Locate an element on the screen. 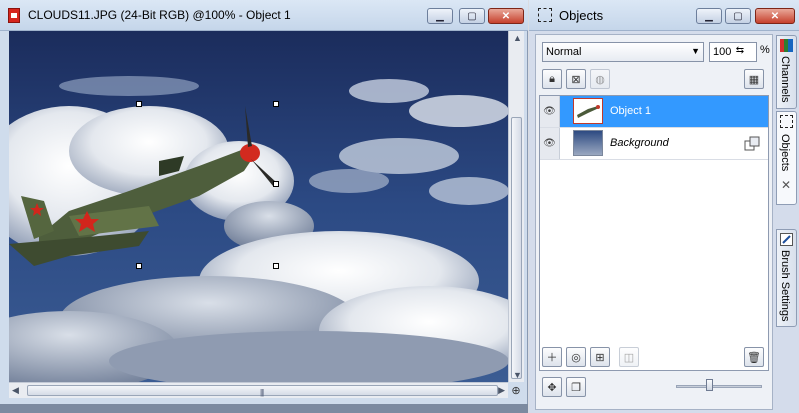  delete-icon: 🗑︎ is located at coordinates (754, 357).